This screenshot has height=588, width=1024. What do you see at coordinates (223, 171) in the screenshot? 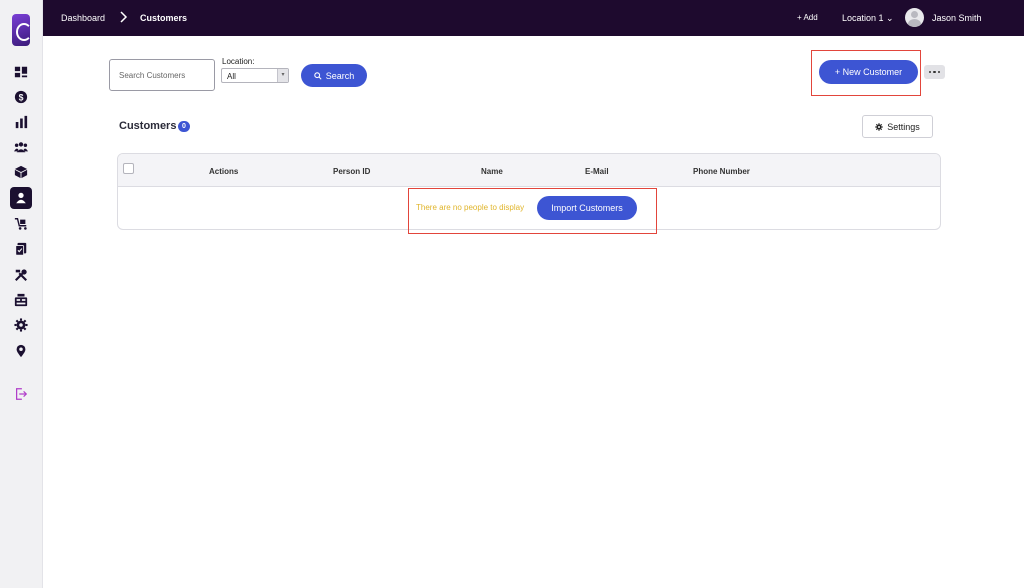
I see `column-actions: Actions` at bounding box center [223, 171].